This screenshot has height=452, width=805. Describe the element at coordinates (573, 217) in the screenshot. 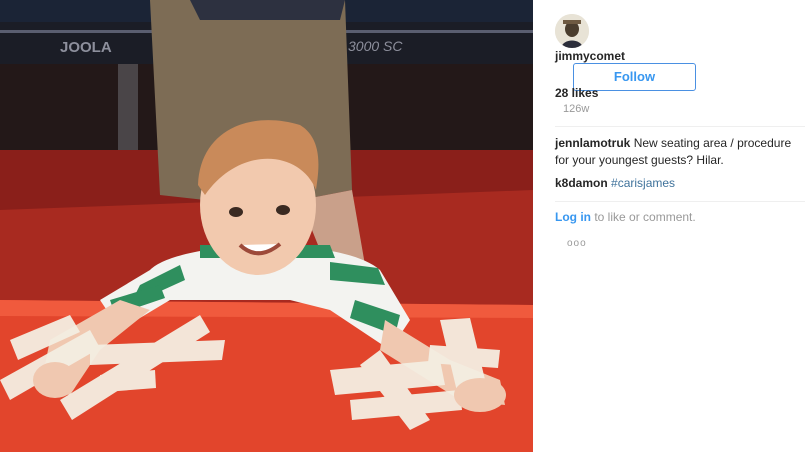

I see `login-link: Log in` at that location.